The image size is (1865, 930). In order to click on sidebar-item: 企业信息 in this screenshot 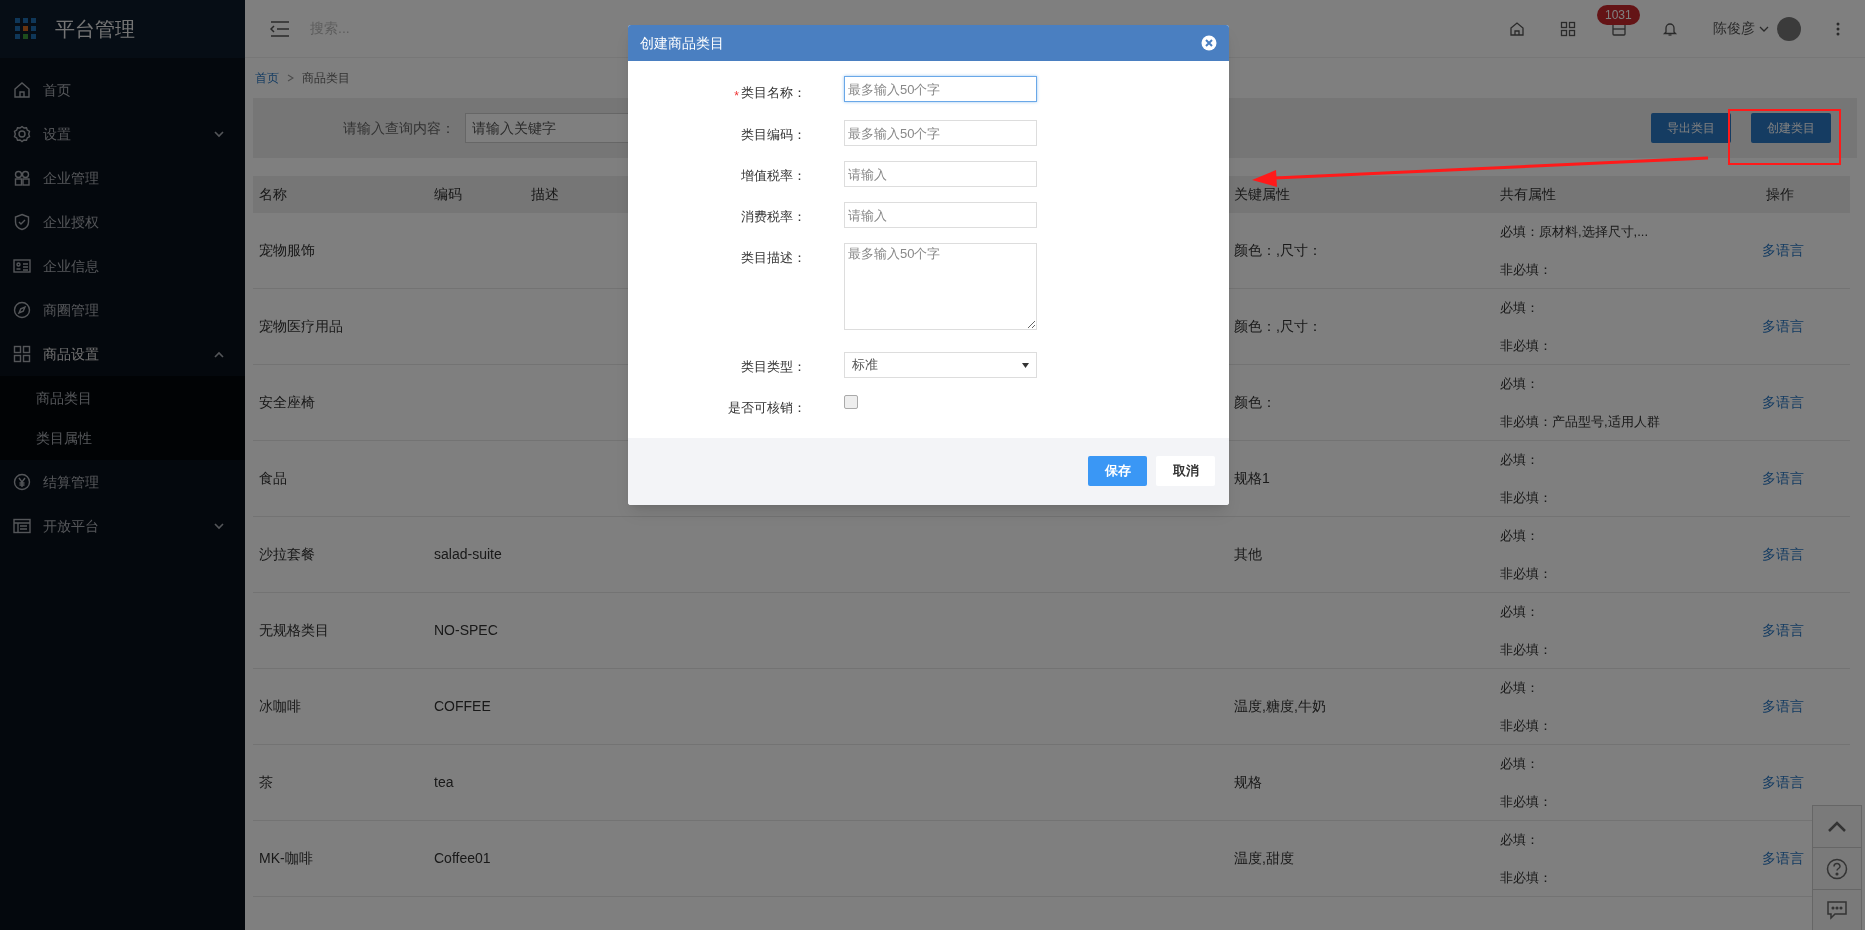, I will do `click(122, 266)`.